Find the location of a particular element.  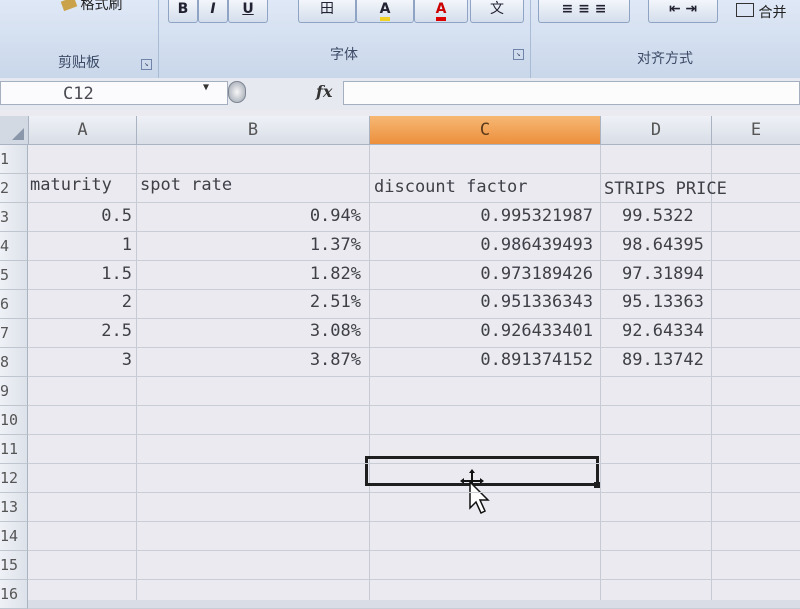

formula-buttons: fx is located at coordinates (283, 93).